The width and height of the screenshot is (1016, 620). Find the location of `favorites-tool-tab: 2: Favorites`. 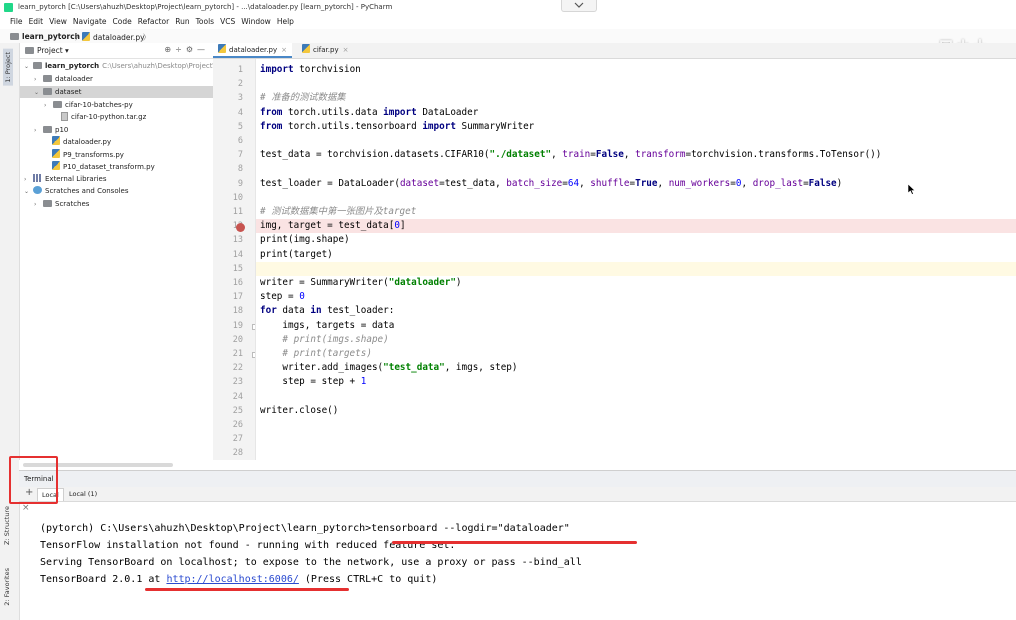

favorites-tool-tab: 2: Favorites is located at coordinates (7, 587).